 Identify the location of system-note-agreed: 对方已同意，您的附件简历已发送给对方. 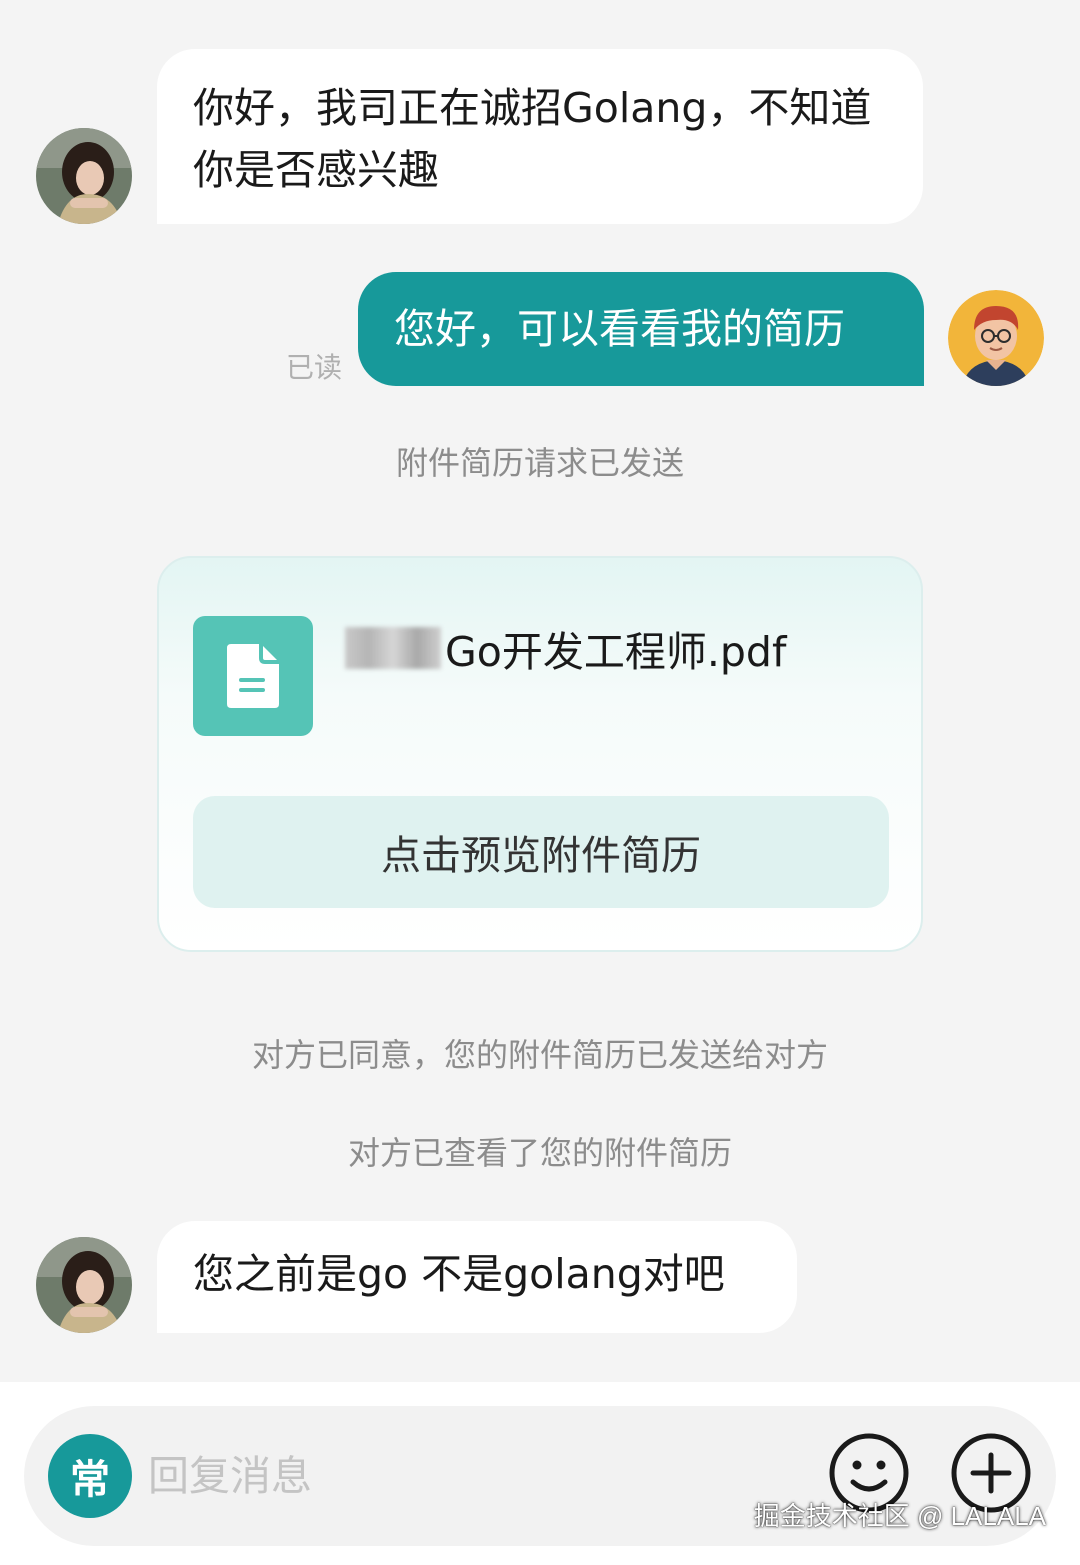
(539, 1055).